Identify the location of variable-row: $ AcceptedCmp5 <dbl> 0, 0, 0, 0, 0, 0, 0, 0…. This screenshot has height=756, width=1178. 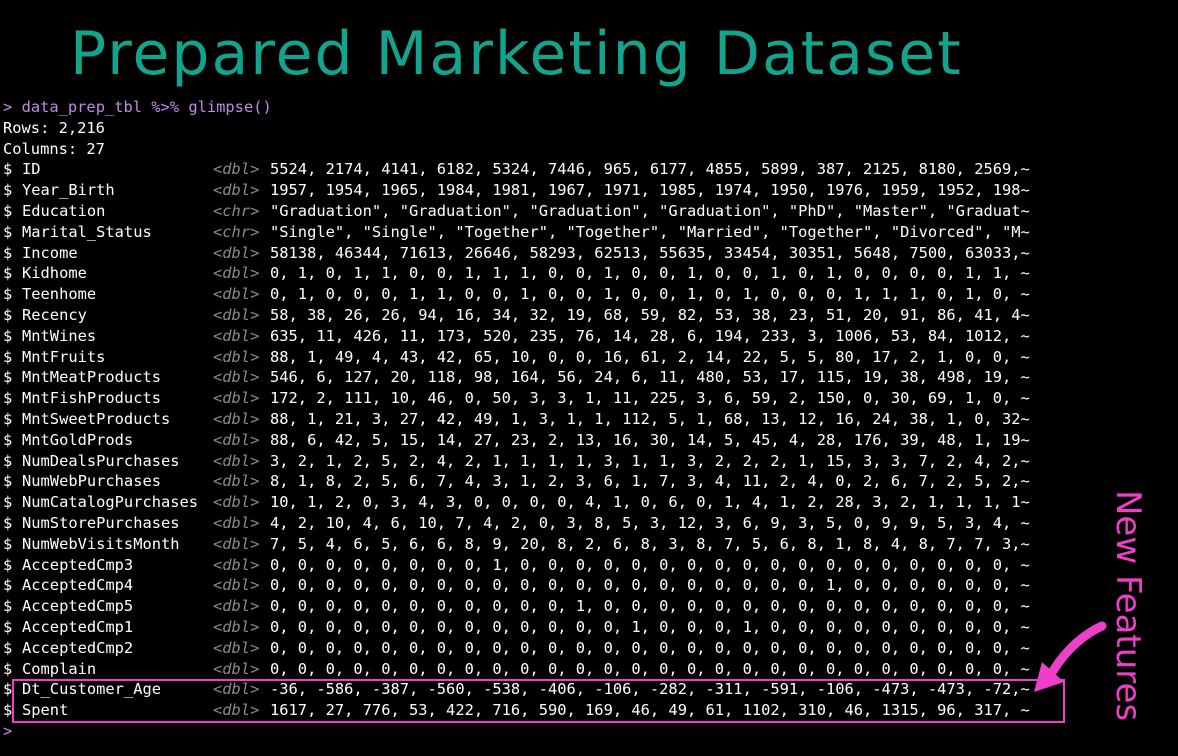
(590, 606).